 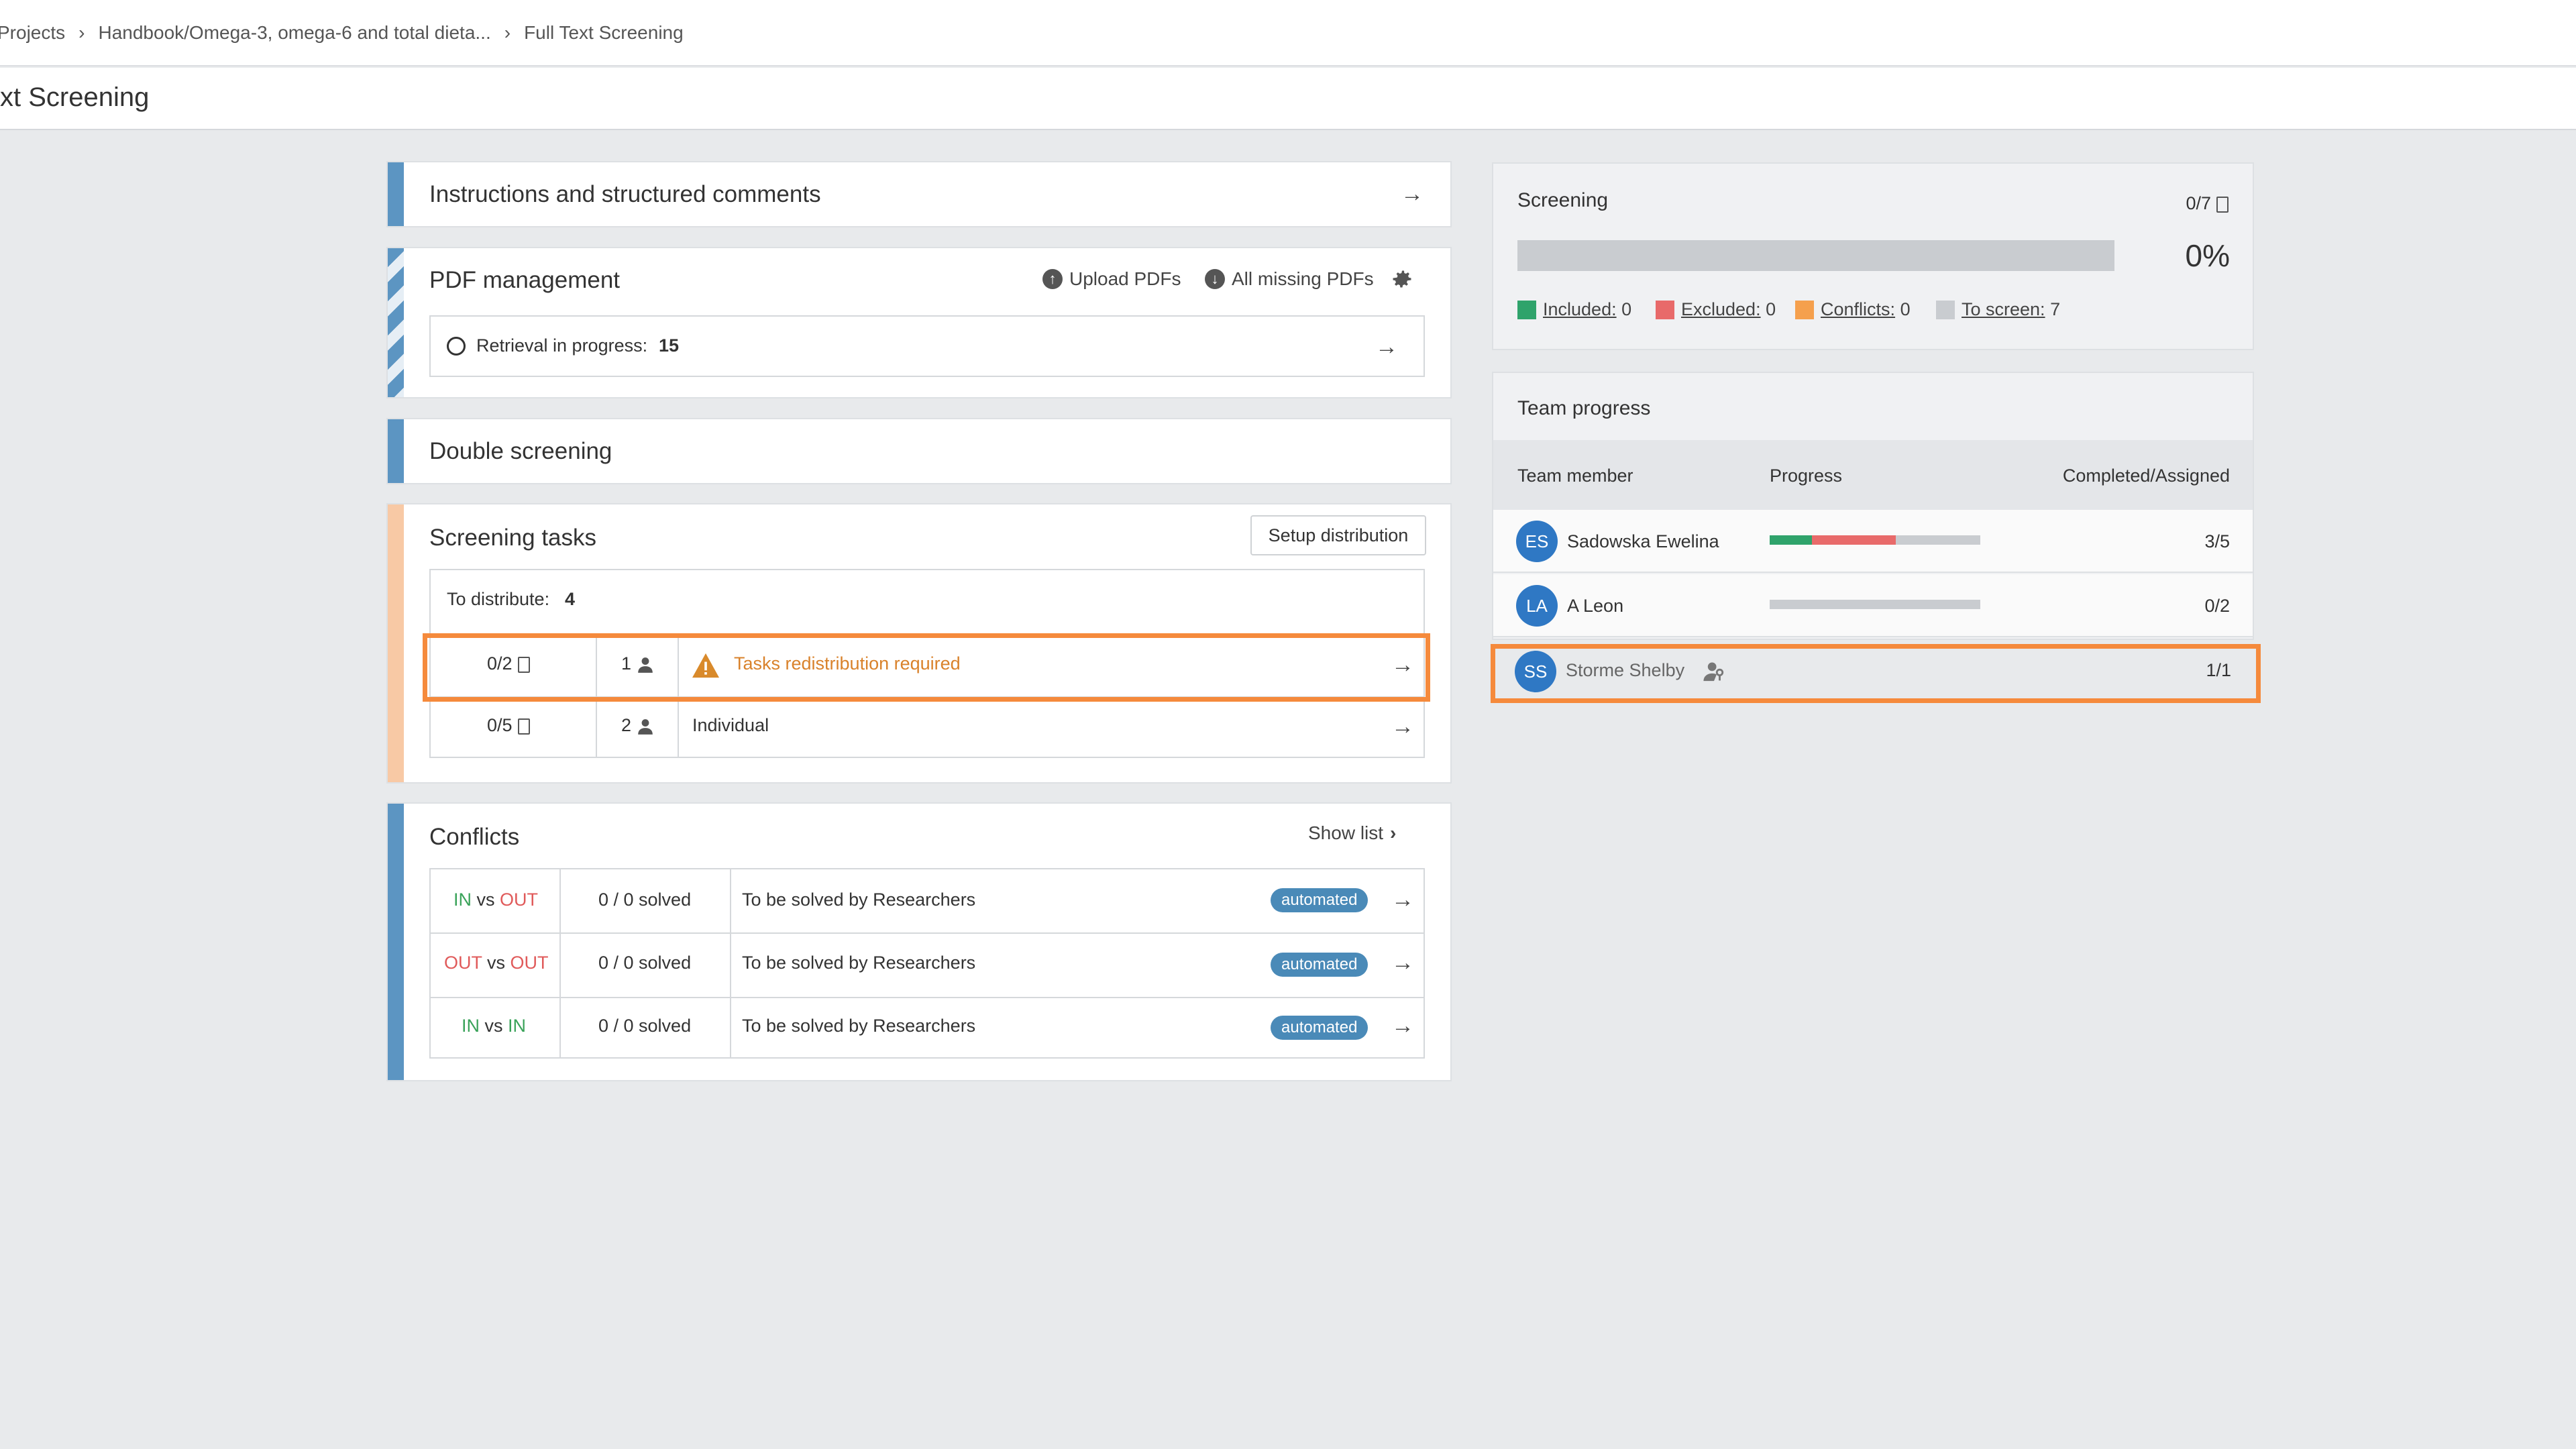 What do you see at coordinates (1595, 606) in the screenshot?
I see `member-name: A Leon` at bounding box center [1595, 606].